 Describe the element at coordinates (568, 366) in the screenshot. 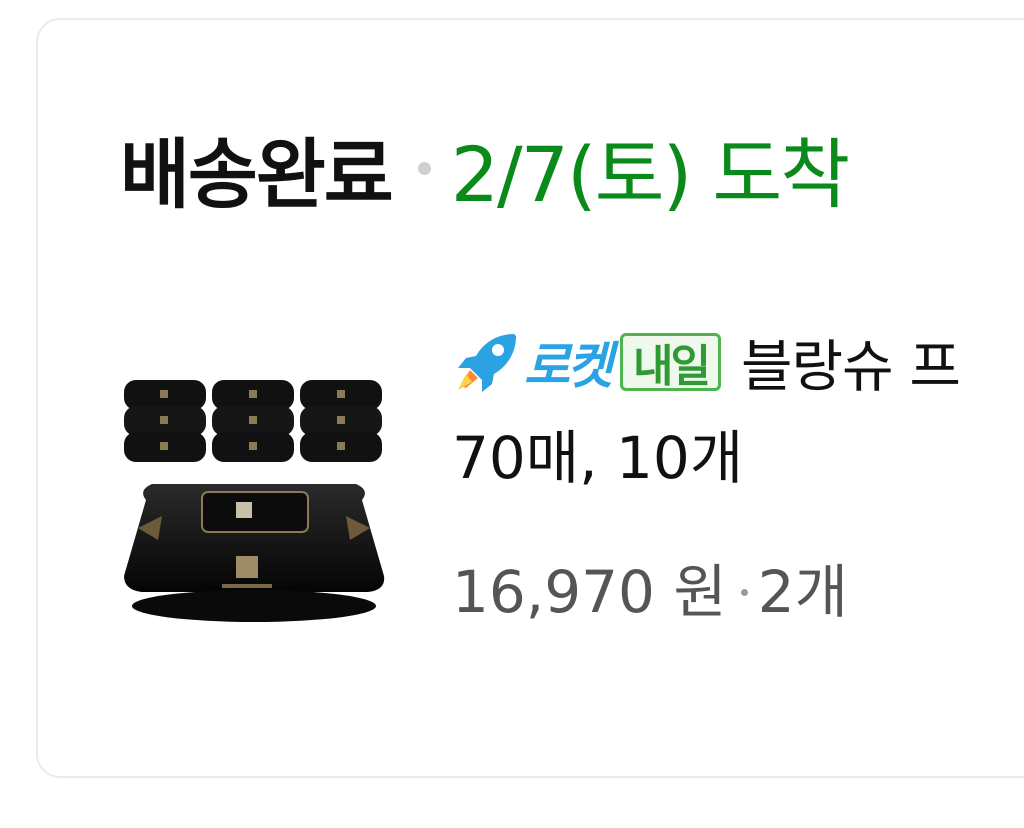

I see `rocket-delivery-label: 로켓` at that location.